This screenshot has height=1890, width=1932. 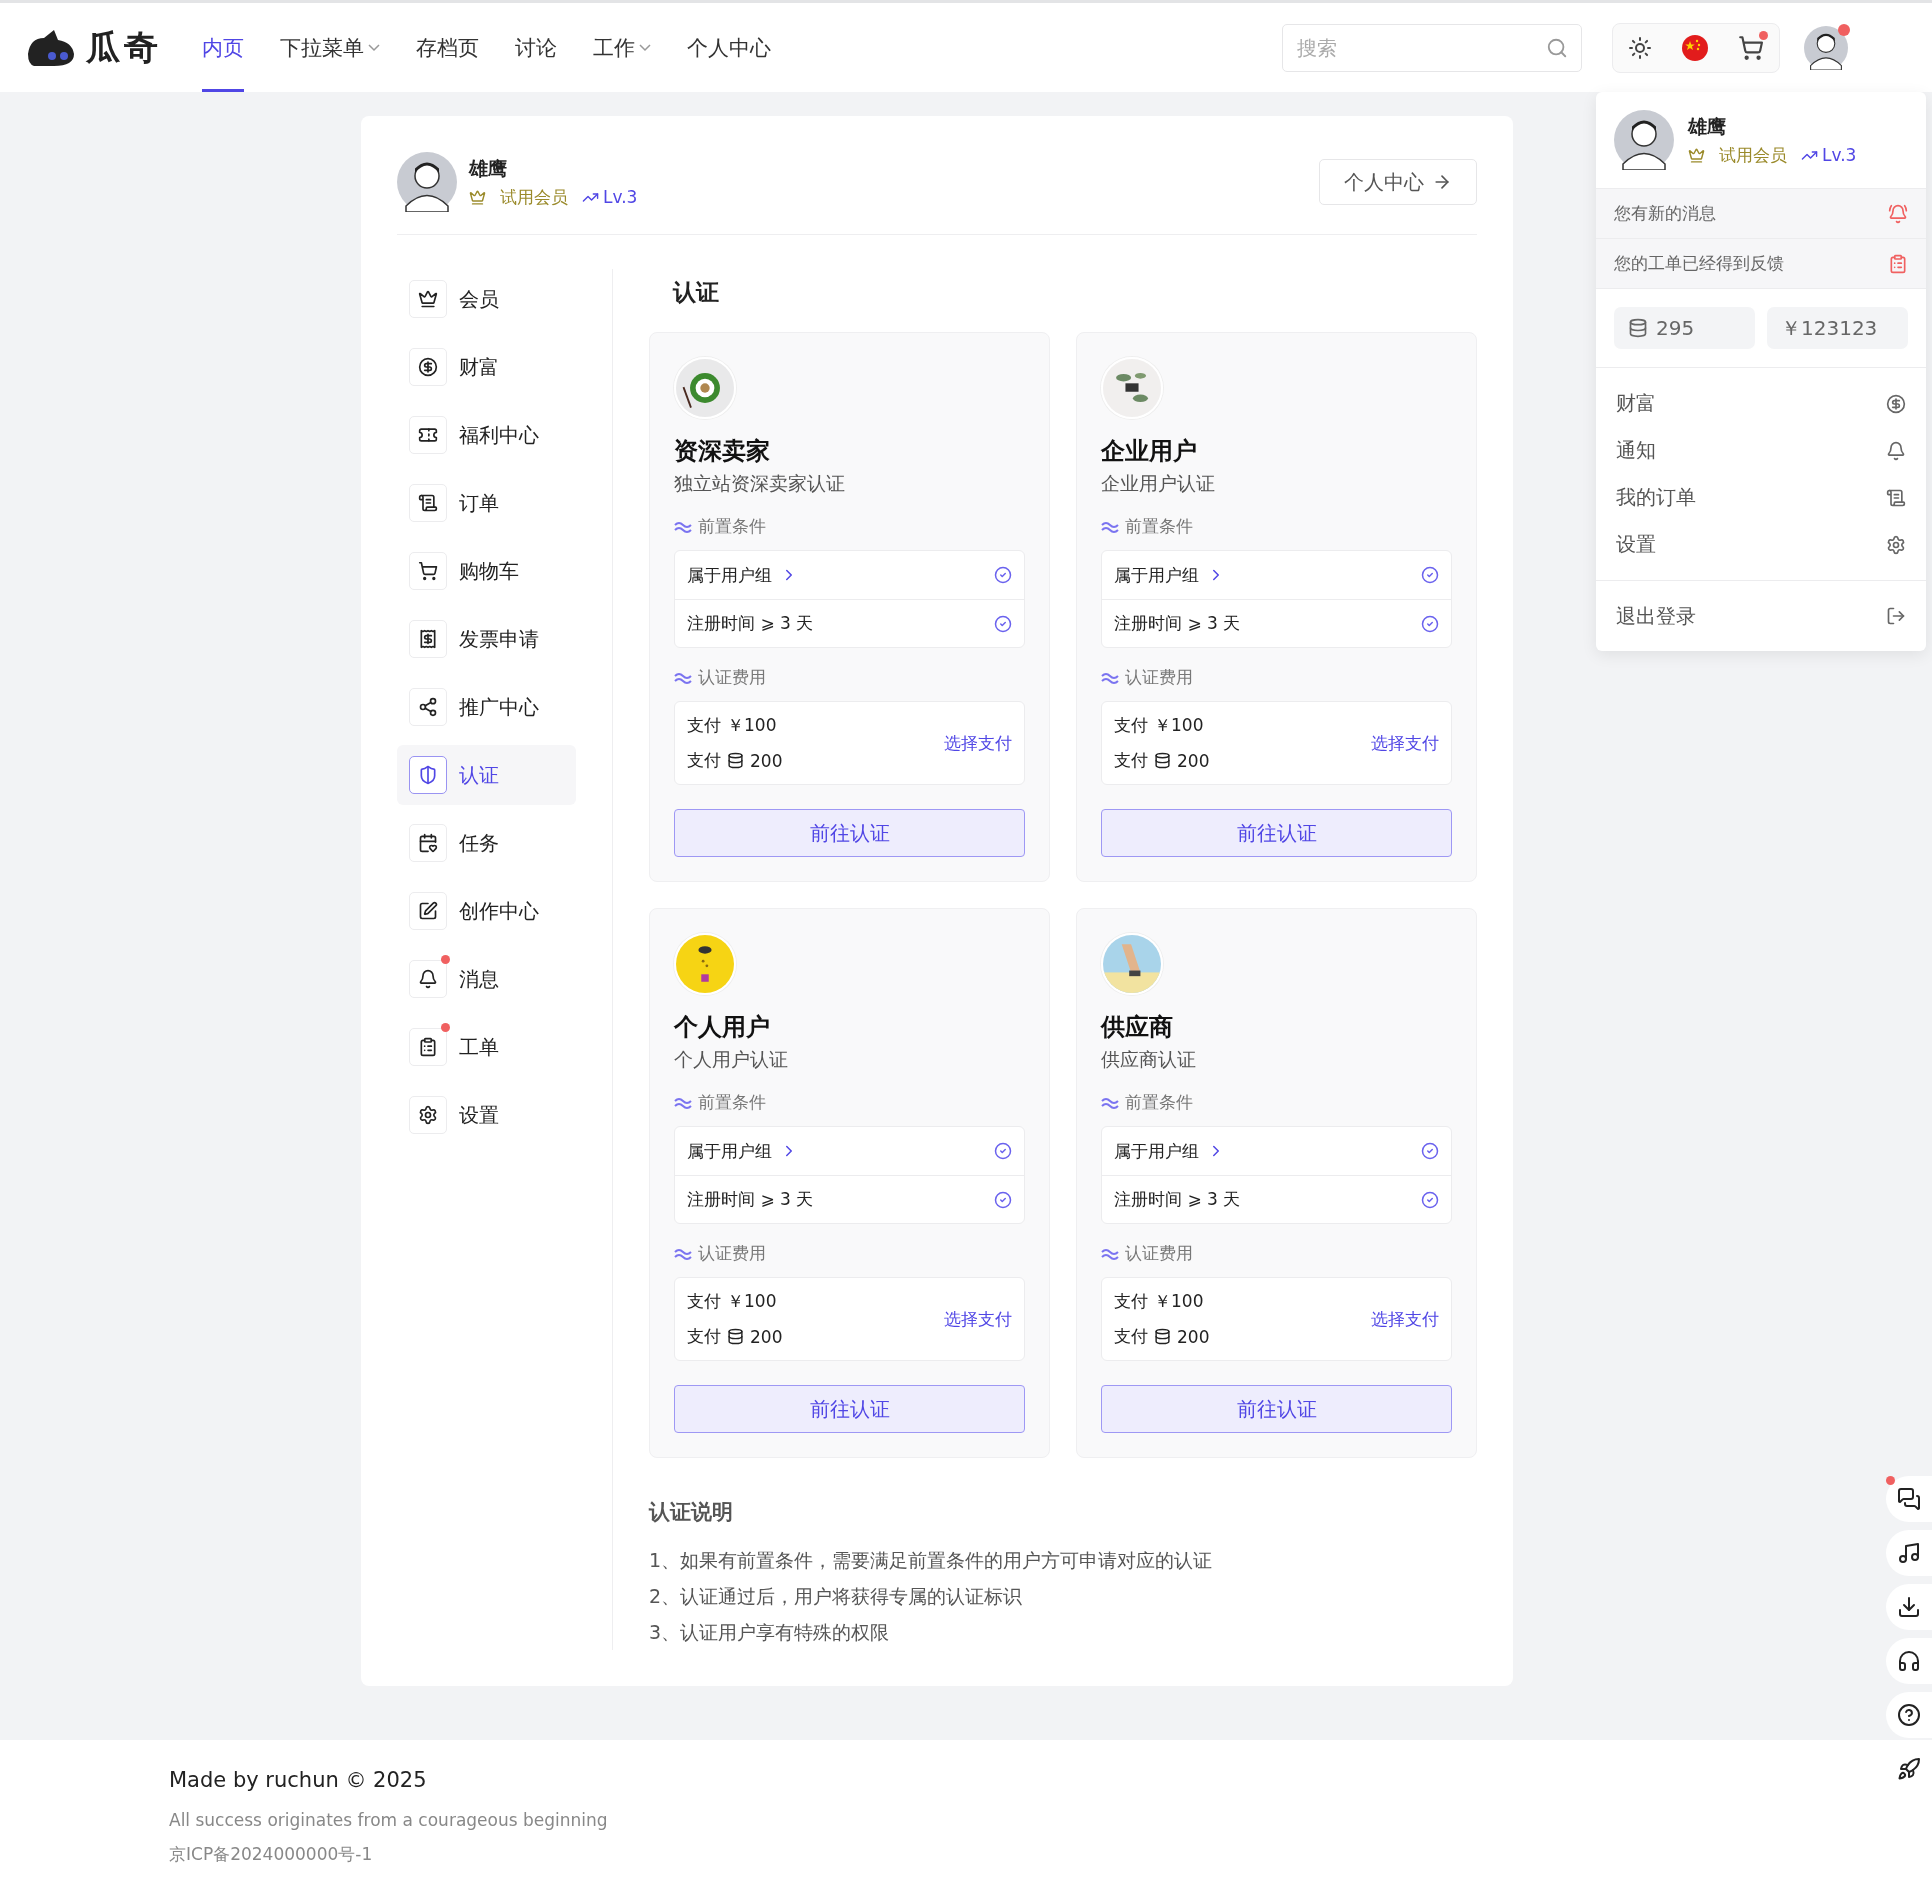 I want to click on music-button, so click(x=1909, y=1553).